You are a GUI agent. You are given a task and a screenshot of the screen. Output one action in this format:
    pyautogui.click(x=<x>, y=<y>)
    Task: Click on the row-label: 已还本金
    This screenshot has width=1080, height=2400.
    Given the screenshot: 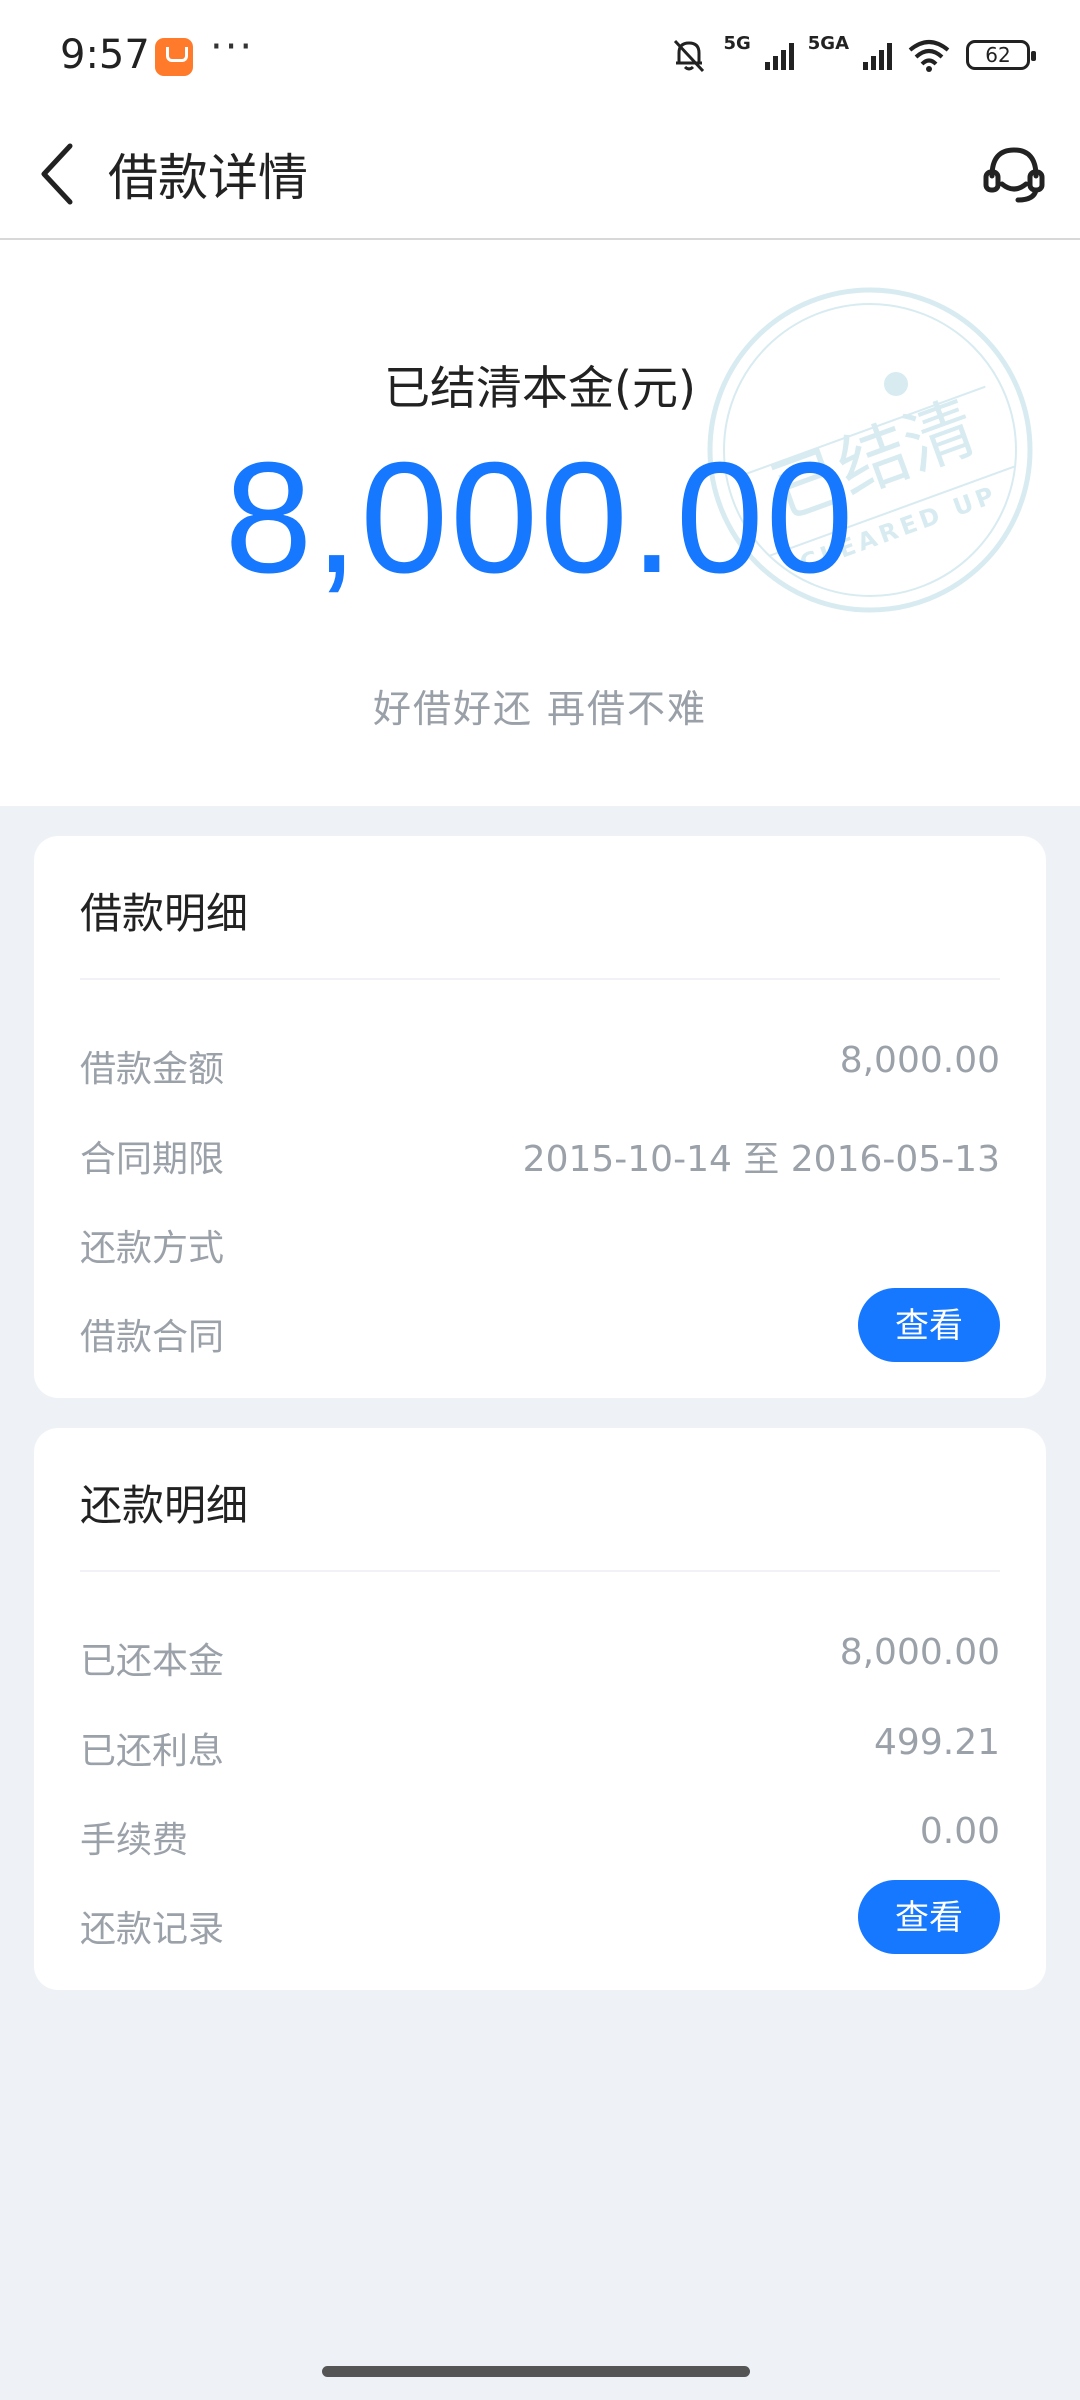 What is the action you would take?
    pyautogui.click(x=152, y=1661)
    